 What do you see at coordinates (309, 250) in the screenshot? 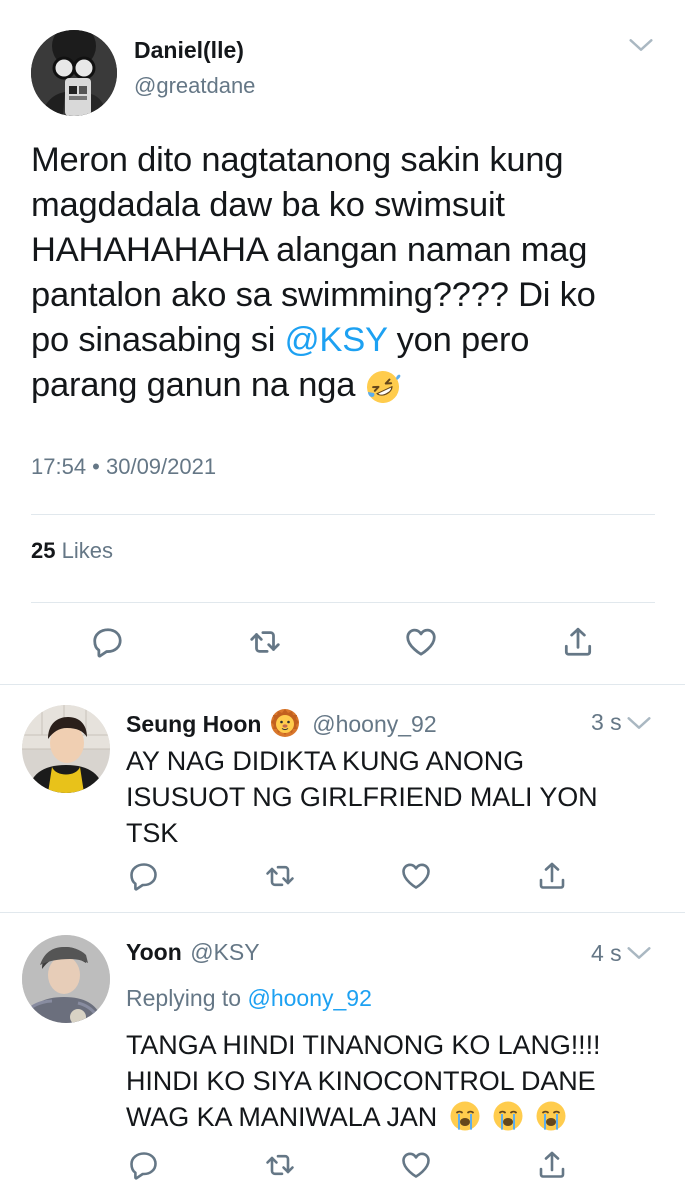
I see `tweet-text-line: HAHAHAHAHA alangan naman mag` at bounding box center [309, 250].